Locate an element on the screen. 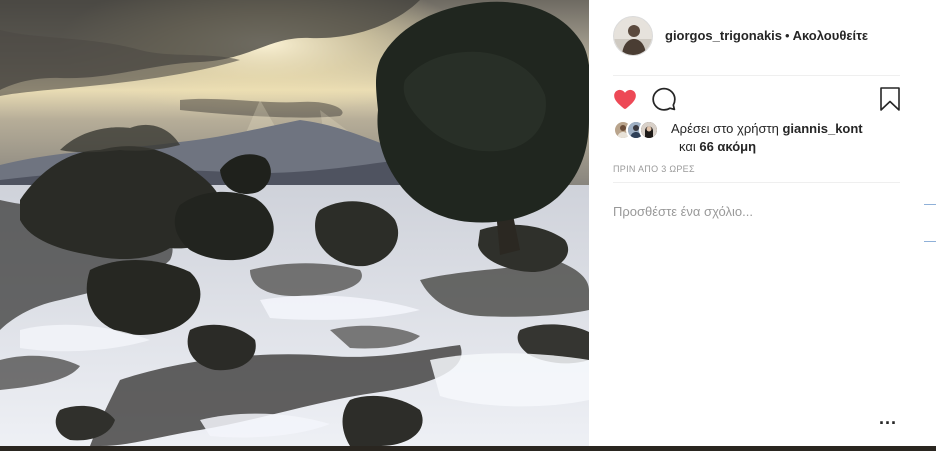  follow-status-button: Ακολουθείτε is located at coordinates (831, 35).